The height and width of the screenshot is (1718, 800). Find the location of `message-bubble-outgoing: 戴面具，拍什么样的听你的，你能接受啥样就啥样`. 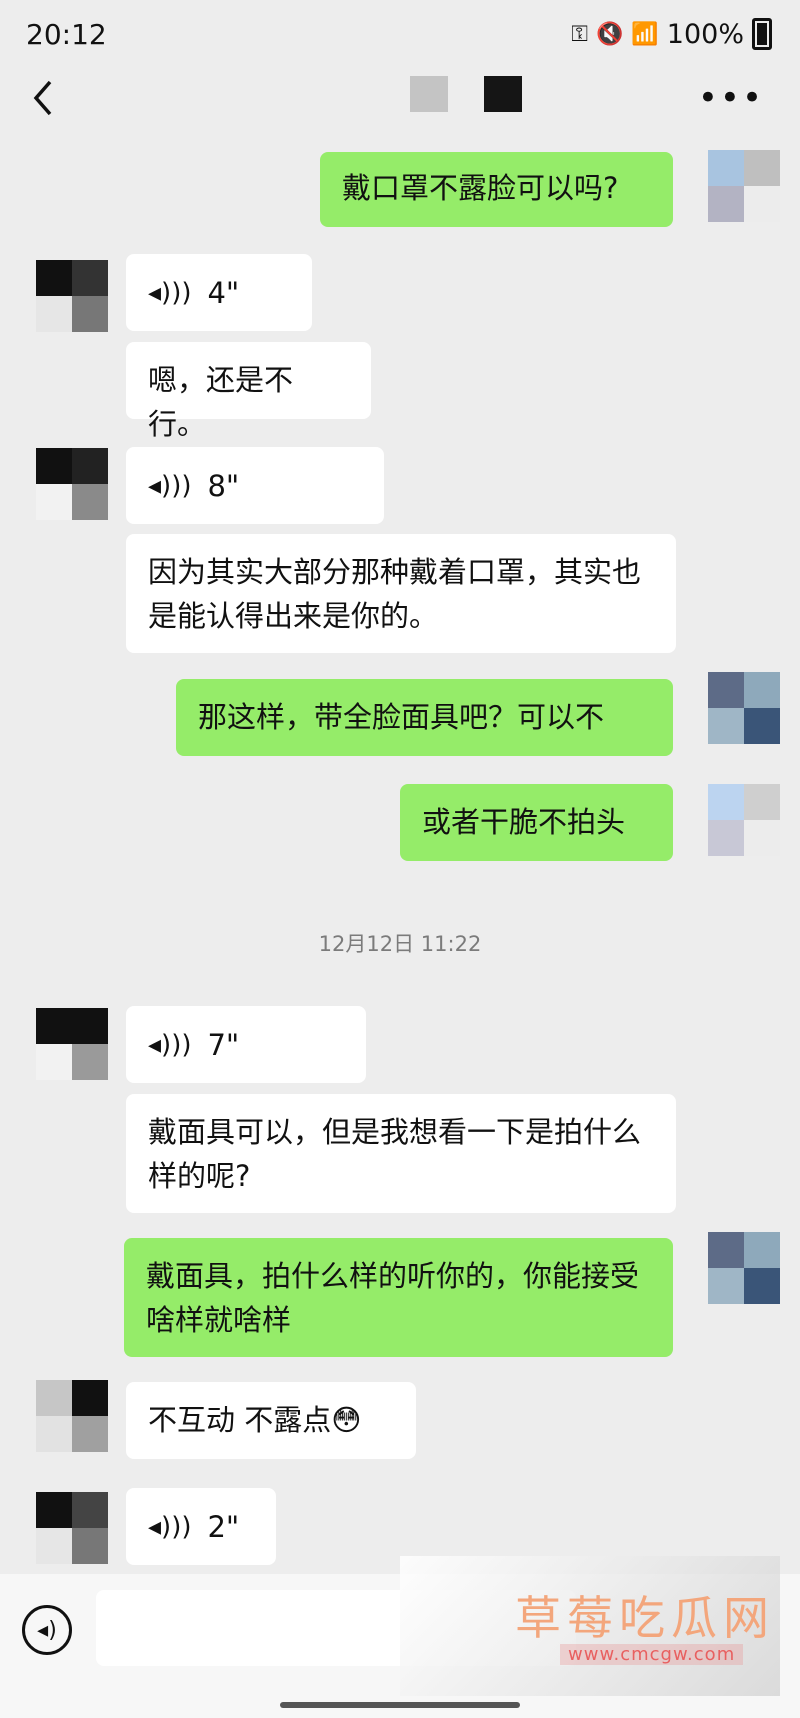

message-bubble-outgoing: 戴面具，拍什么样的听你的，你能接受啥样就啥样 is located at coordinates (398, 1297).